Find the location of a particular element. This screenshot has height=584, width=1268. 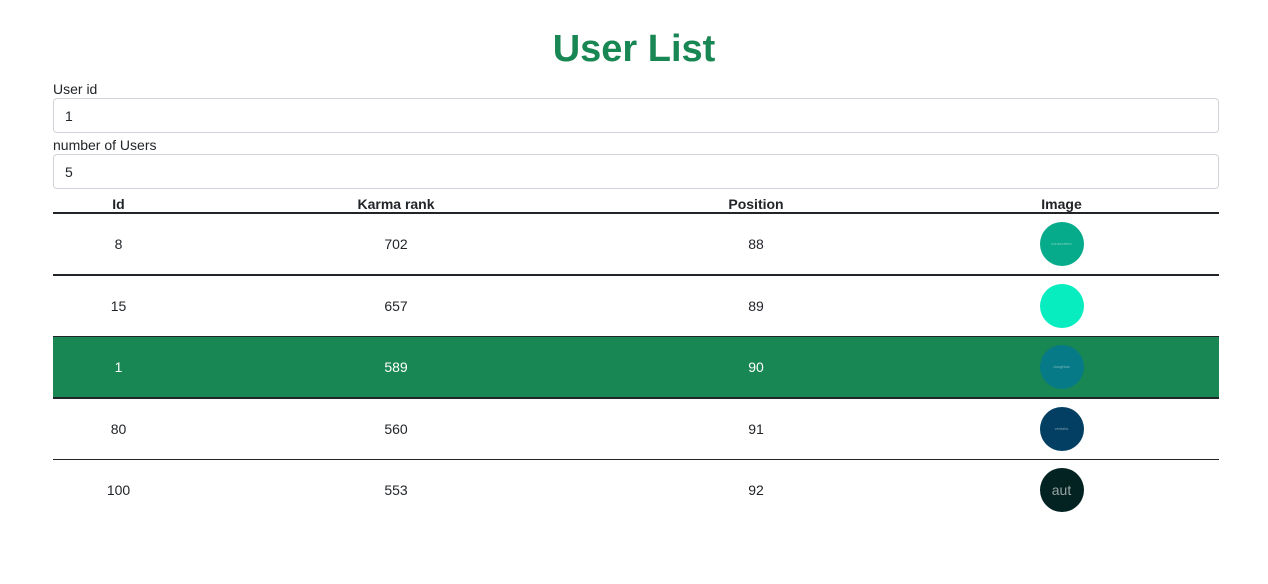

avatar: consectetur is located at coordinates (1061, 244).